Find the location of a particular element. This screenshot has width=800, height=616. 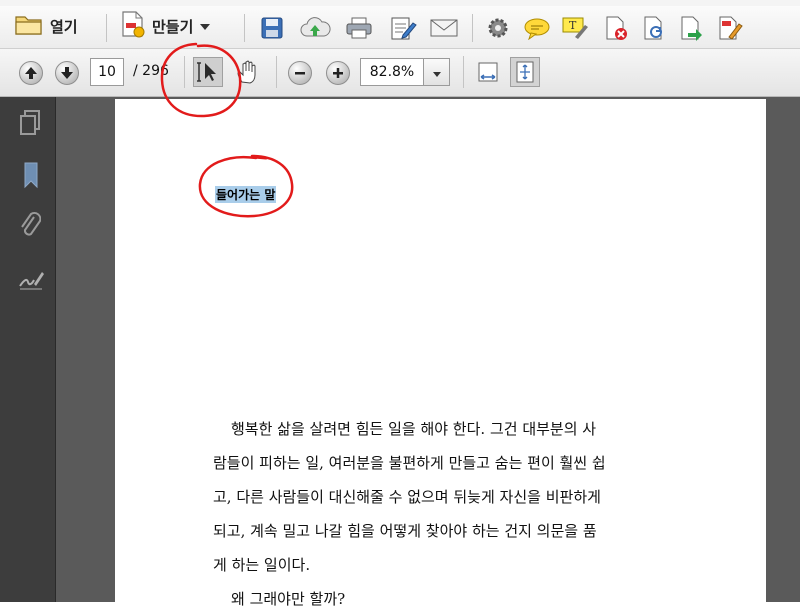

next-page-icon is located at coordinates (67, 73).